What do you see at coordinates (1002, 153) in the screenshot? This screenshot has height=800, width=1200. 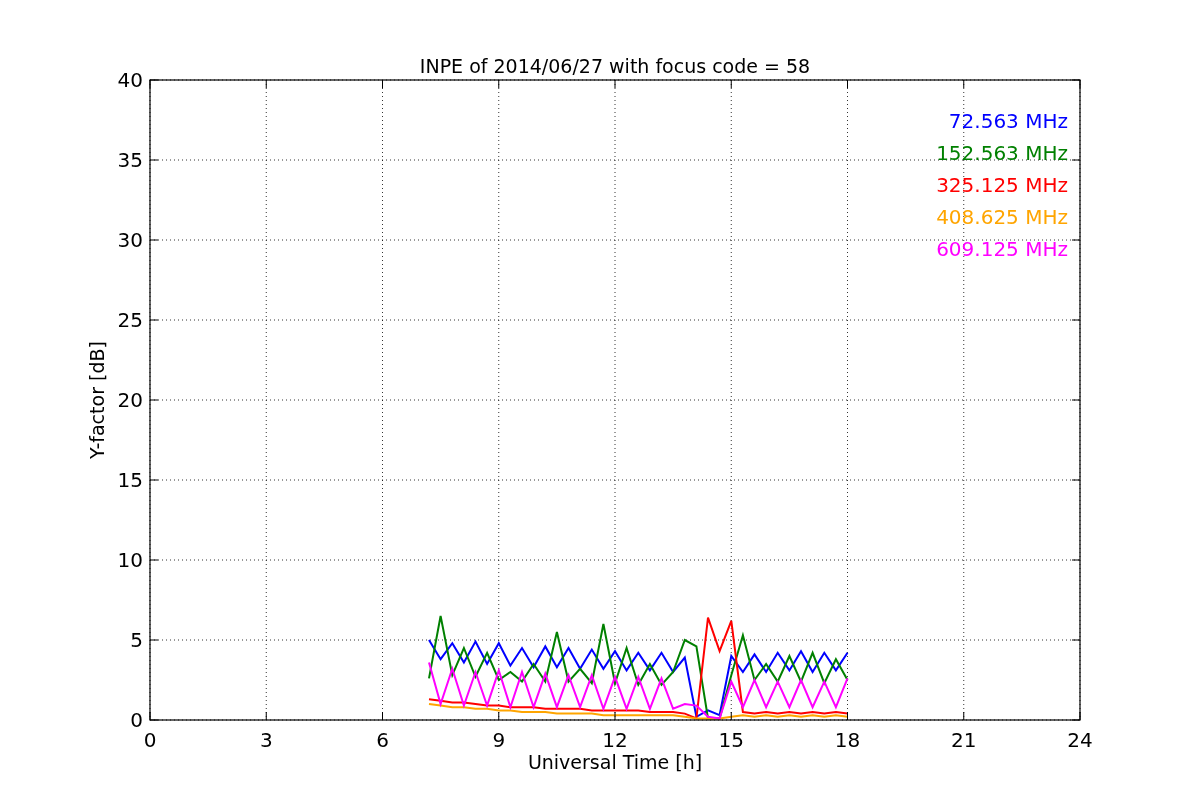 I see `legend-label: 152.563 MHz` at bounding box center [1002, 153].